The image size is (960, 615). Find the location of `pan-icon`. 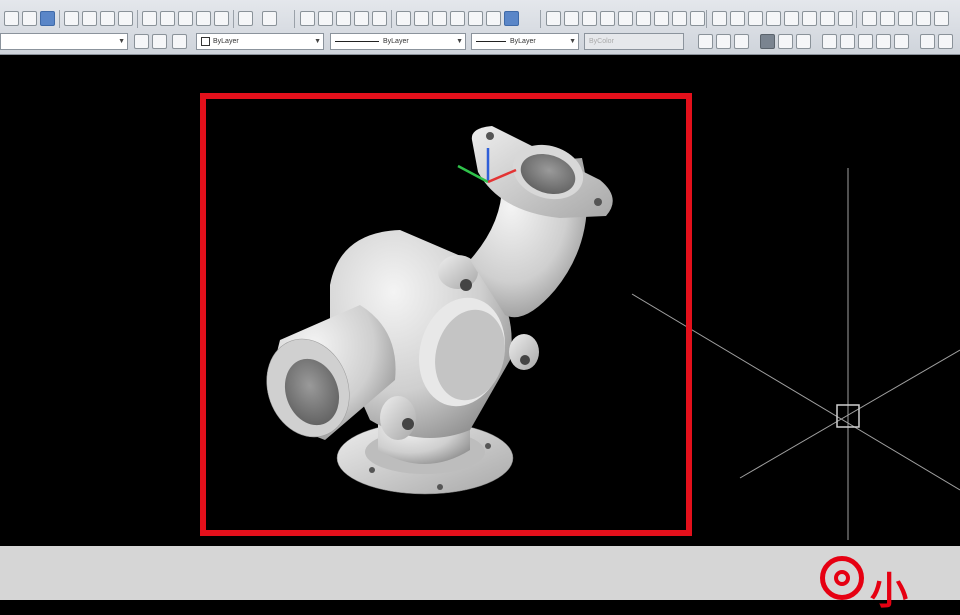

pan-icon is located at coordinates (307, 18).